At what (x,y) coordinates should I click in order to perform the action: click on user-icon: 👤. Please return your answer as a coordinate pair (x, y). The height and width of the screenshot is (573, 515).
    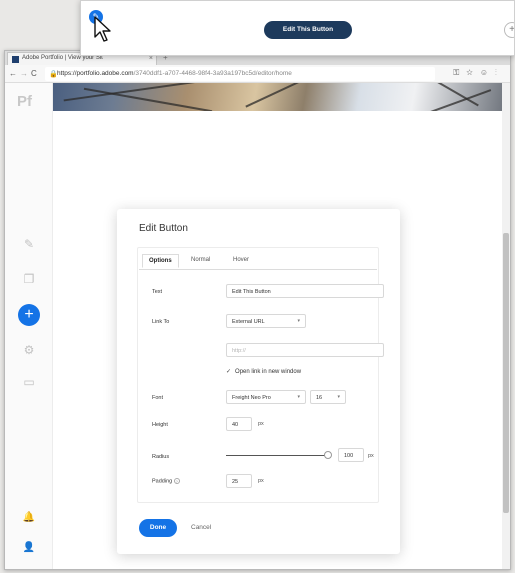
    Looking at the image, I should click on (29, 548).